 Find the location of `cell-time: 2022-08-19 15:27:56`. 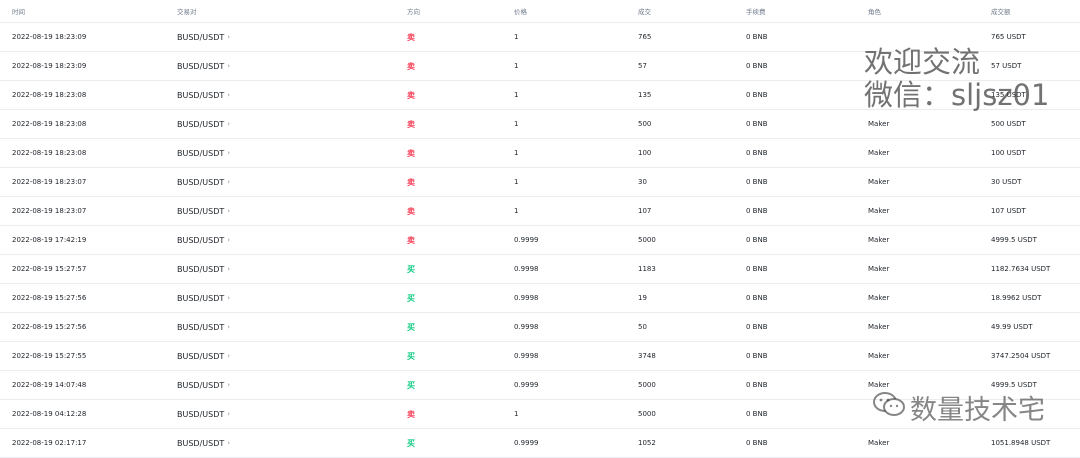

cell-time: 2022-08-19 15:27:56 is located at coordinates (49, 298).